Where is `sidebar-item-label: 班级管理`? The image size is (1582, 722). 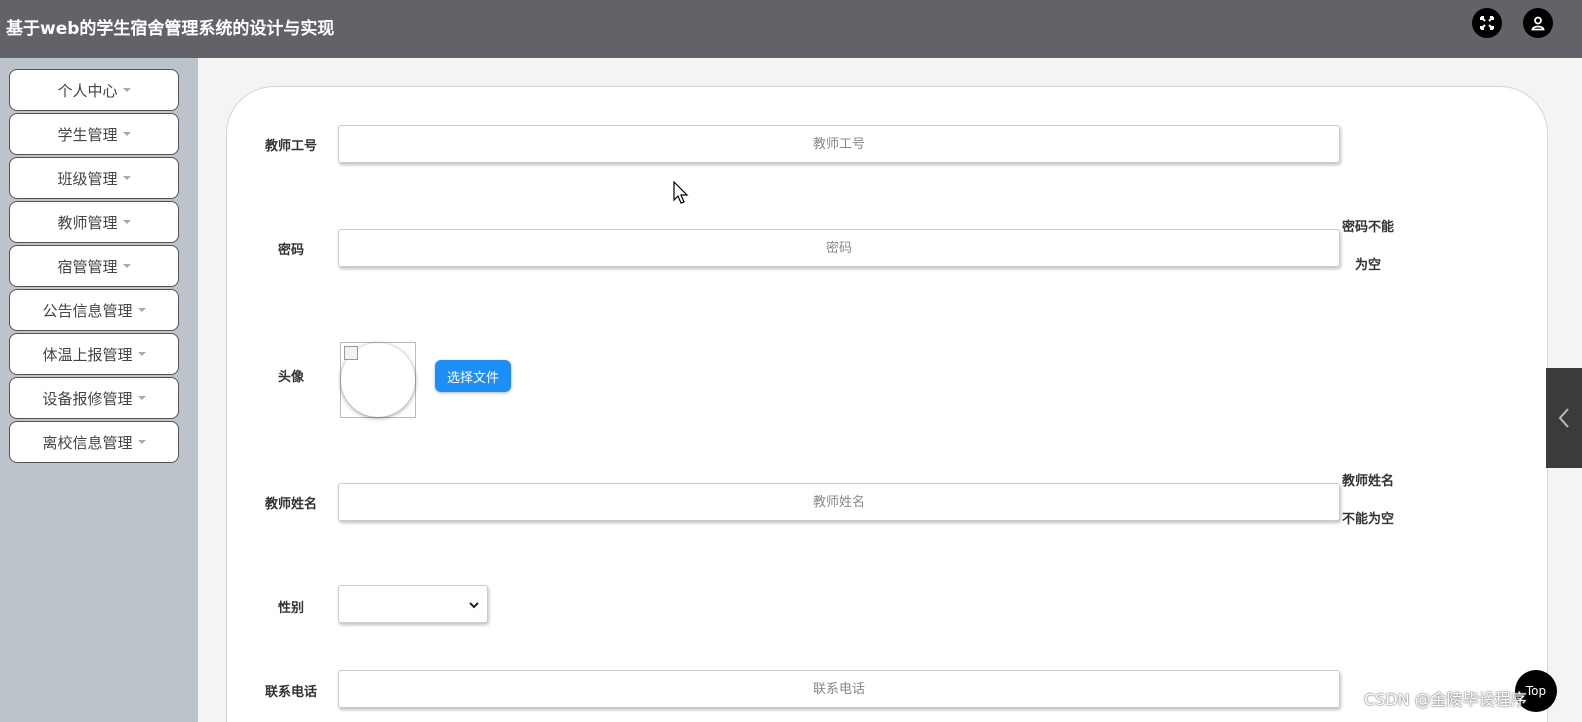
sidebar-item-label: 班级管理 is located at coordinates (87, 178).